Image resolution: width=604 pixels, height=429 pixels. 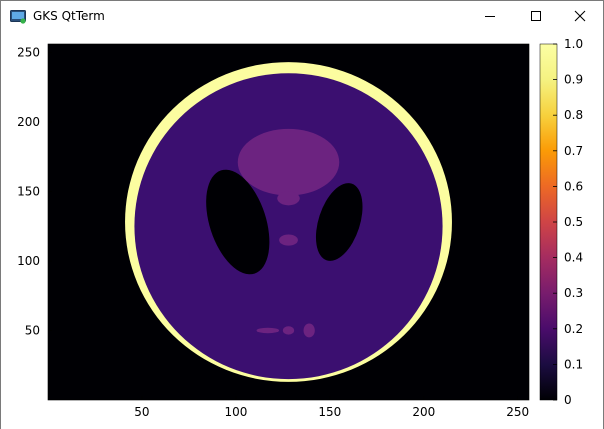 What do you see at coordinates (573, 293) in the screenshot?
I see `colorbar-tick-label: 0.3` at bounding box center [573, 293].